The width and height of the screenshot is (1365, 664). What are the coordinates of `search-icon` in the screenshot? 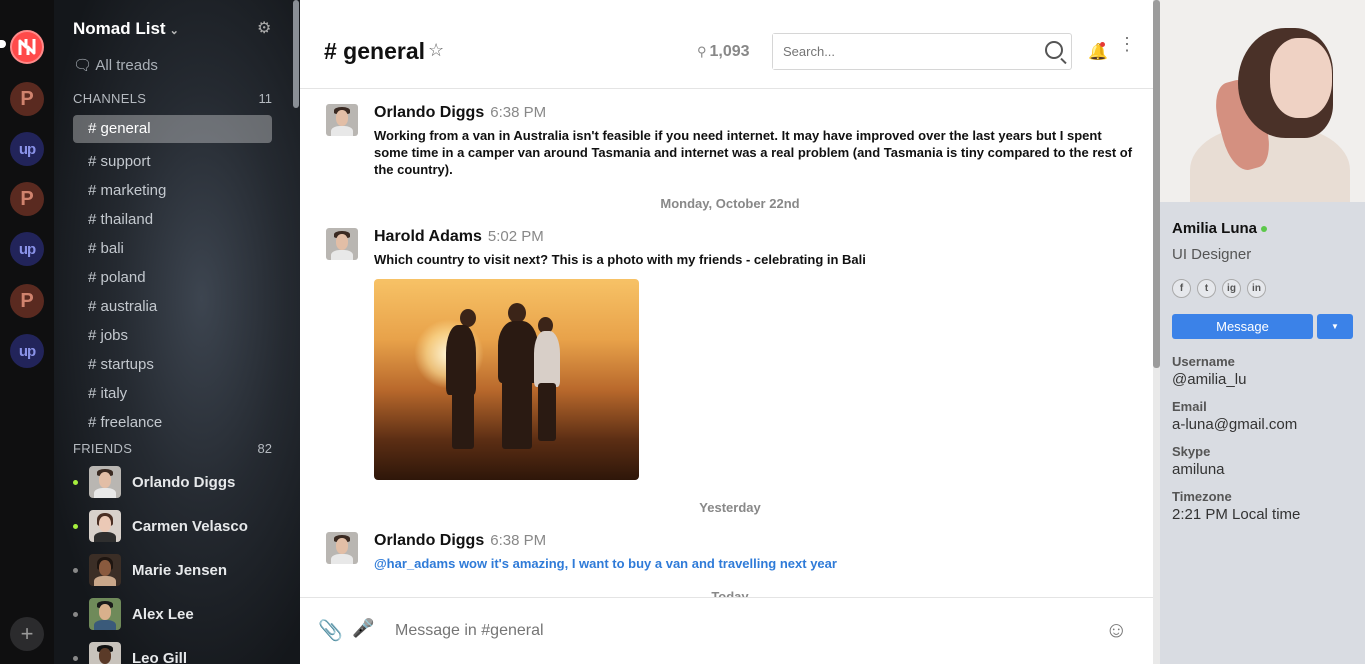 It's located at (1054, 50).